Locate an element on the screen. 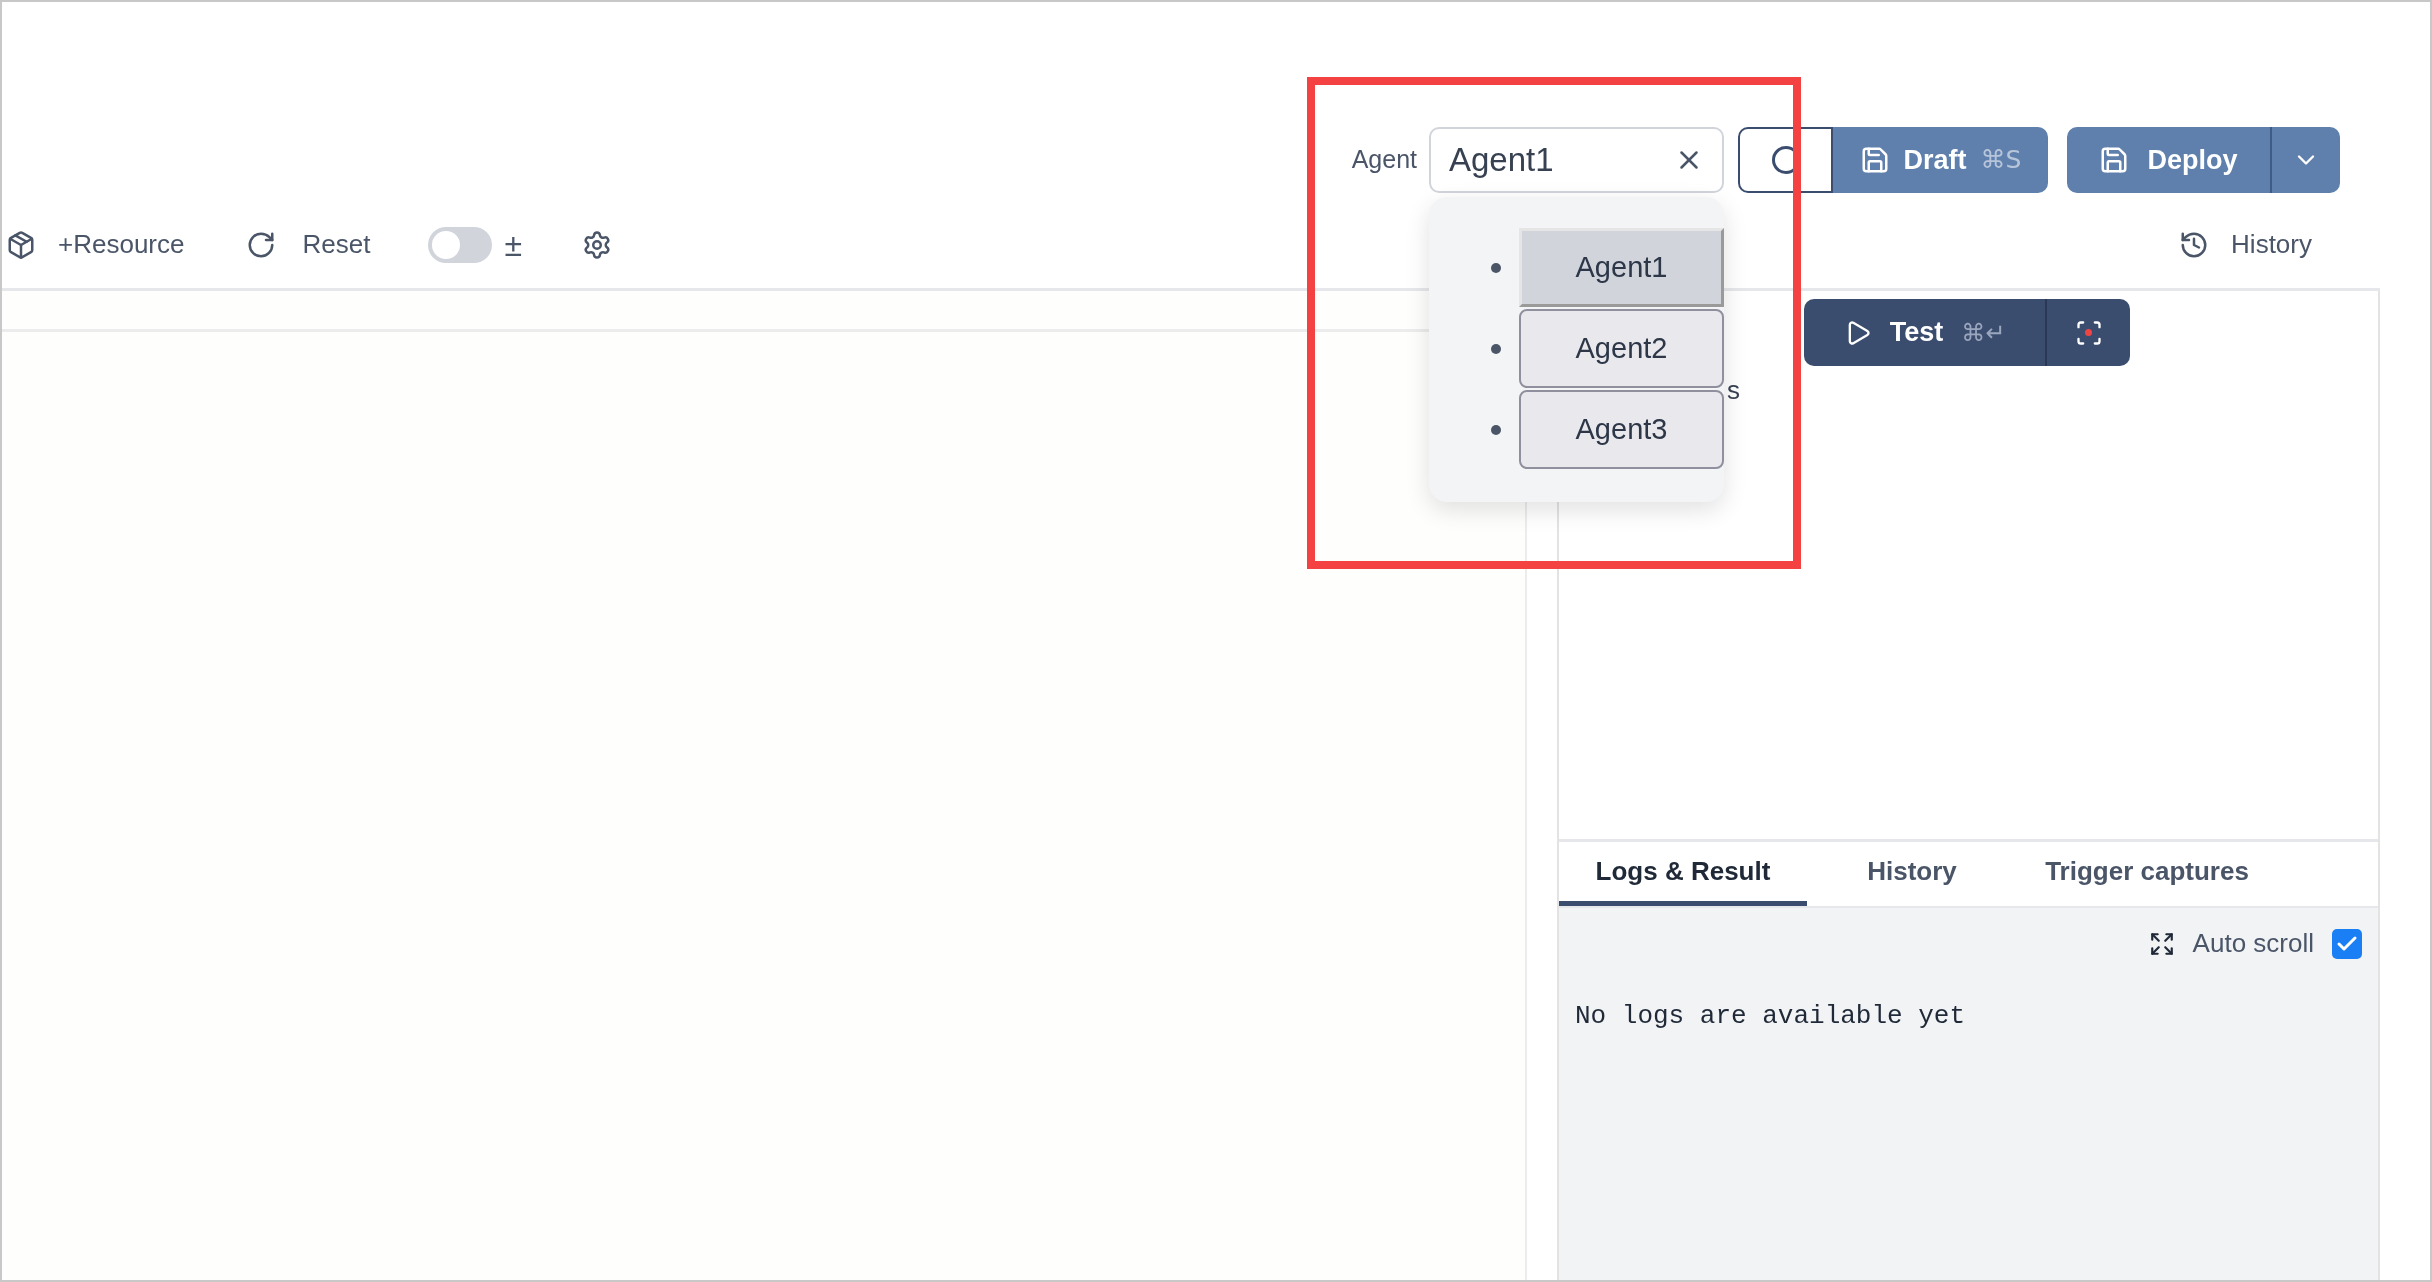 The width and height of the screenshot is (2432, 1282). box-icon is located at coordinates (21, 244).